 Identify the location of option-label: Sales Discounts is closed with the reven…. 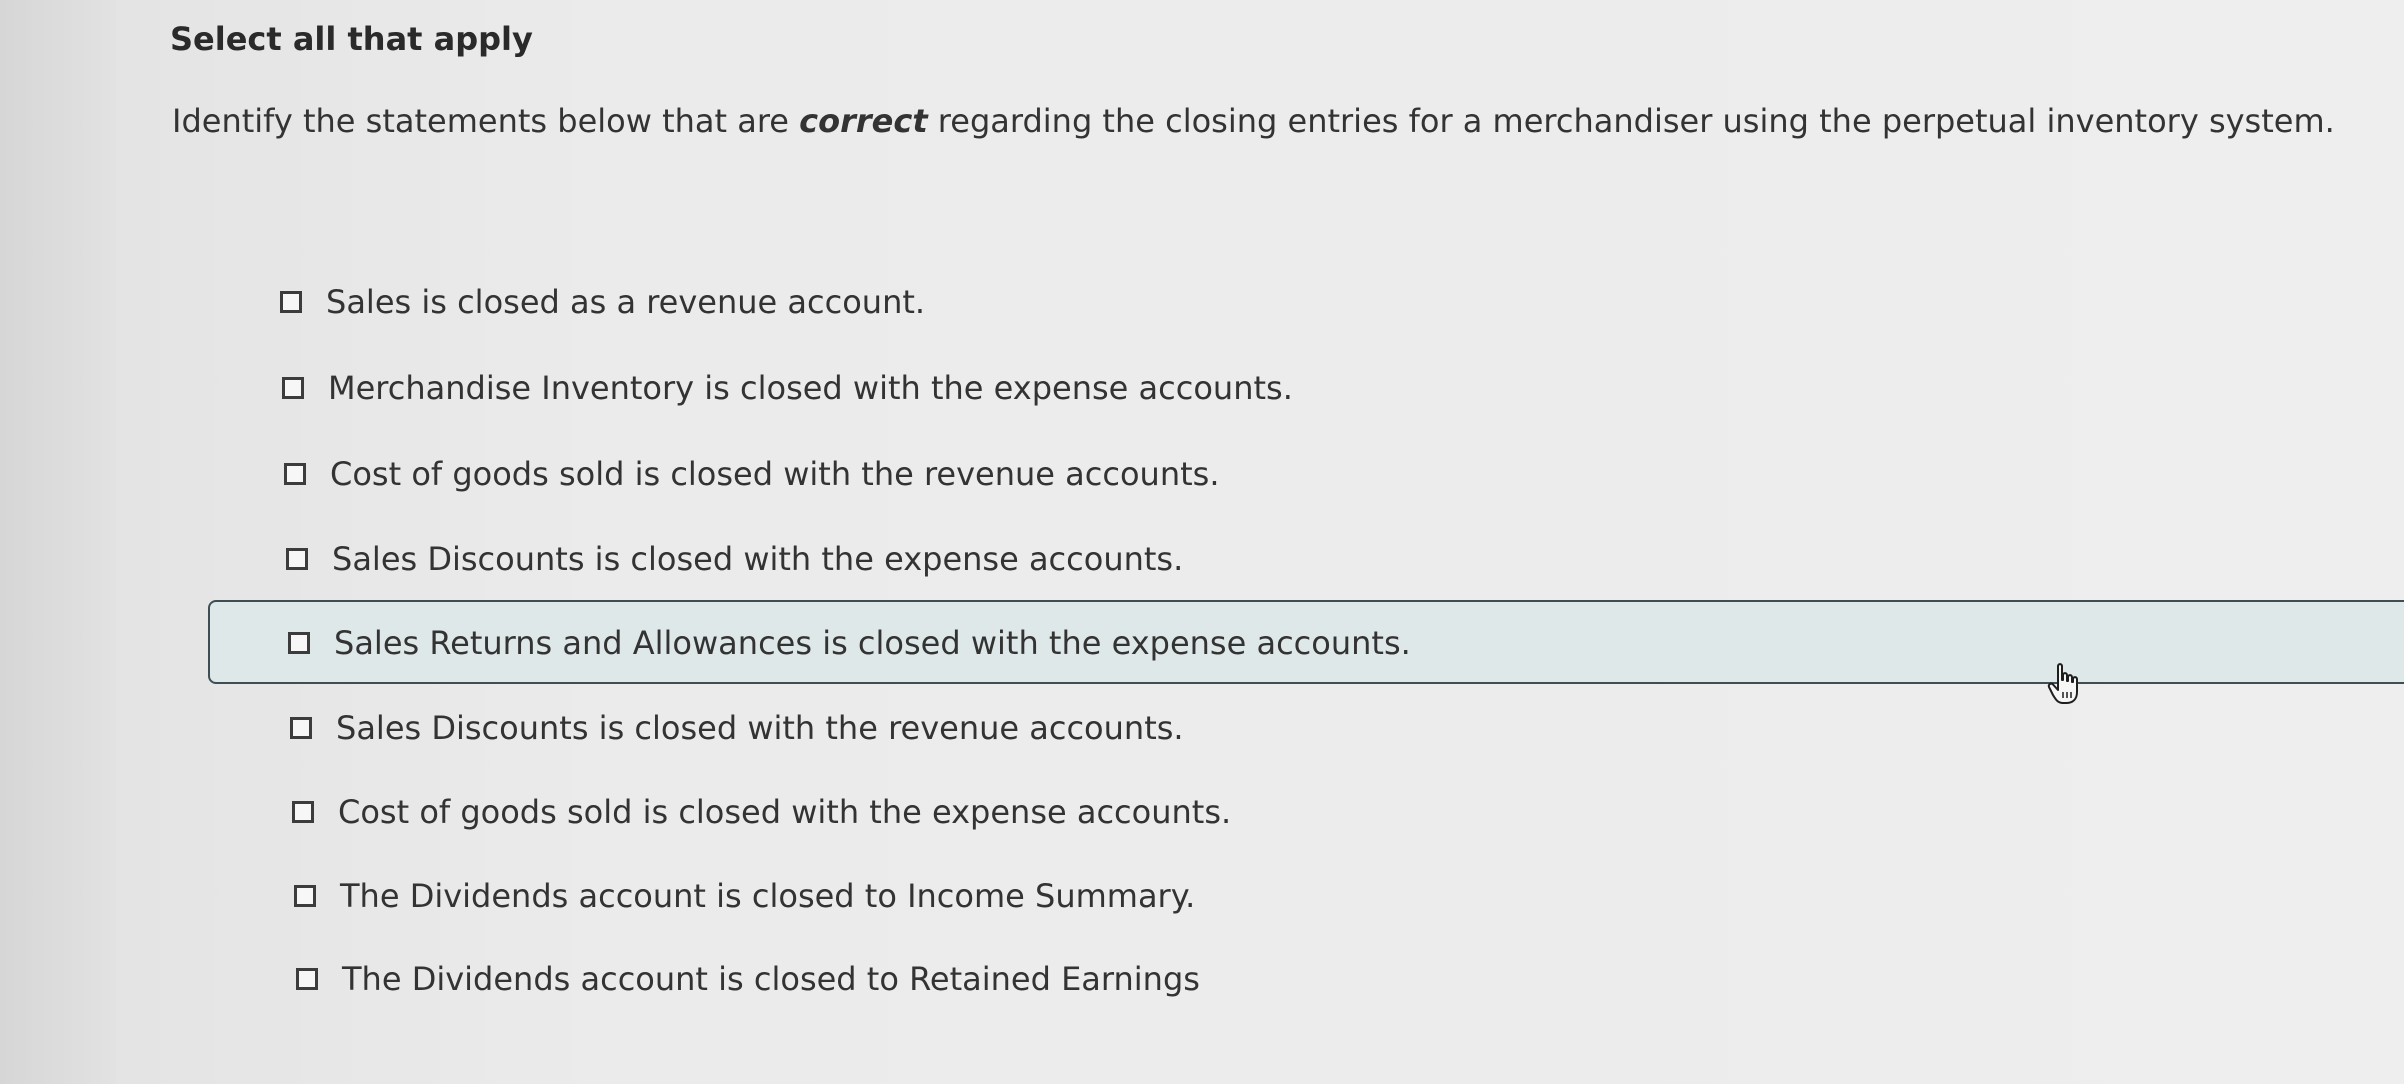
(760, 728).